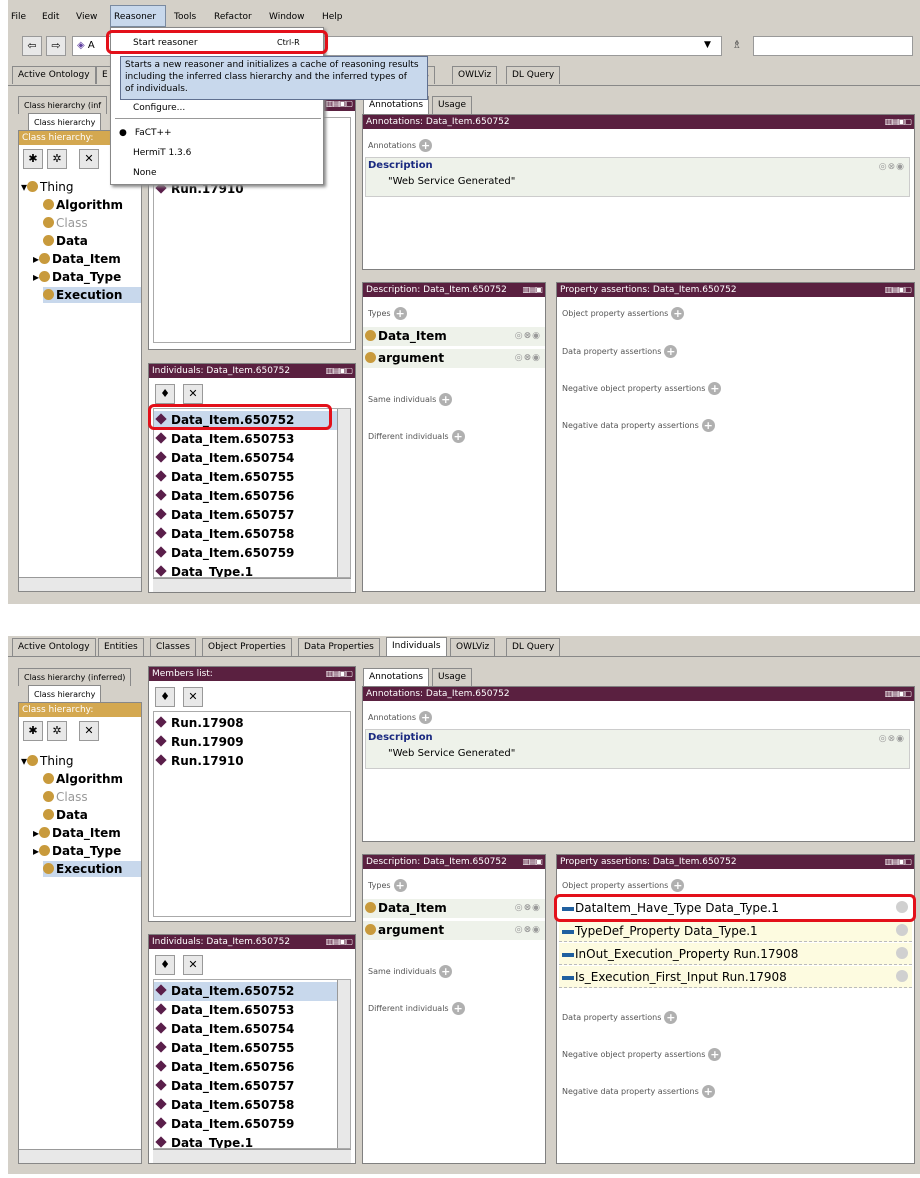 Image resolution: width=920 pixels, height=1178 pixels. I want to click on list-item: Data_Item.650758, so click(252, 534).